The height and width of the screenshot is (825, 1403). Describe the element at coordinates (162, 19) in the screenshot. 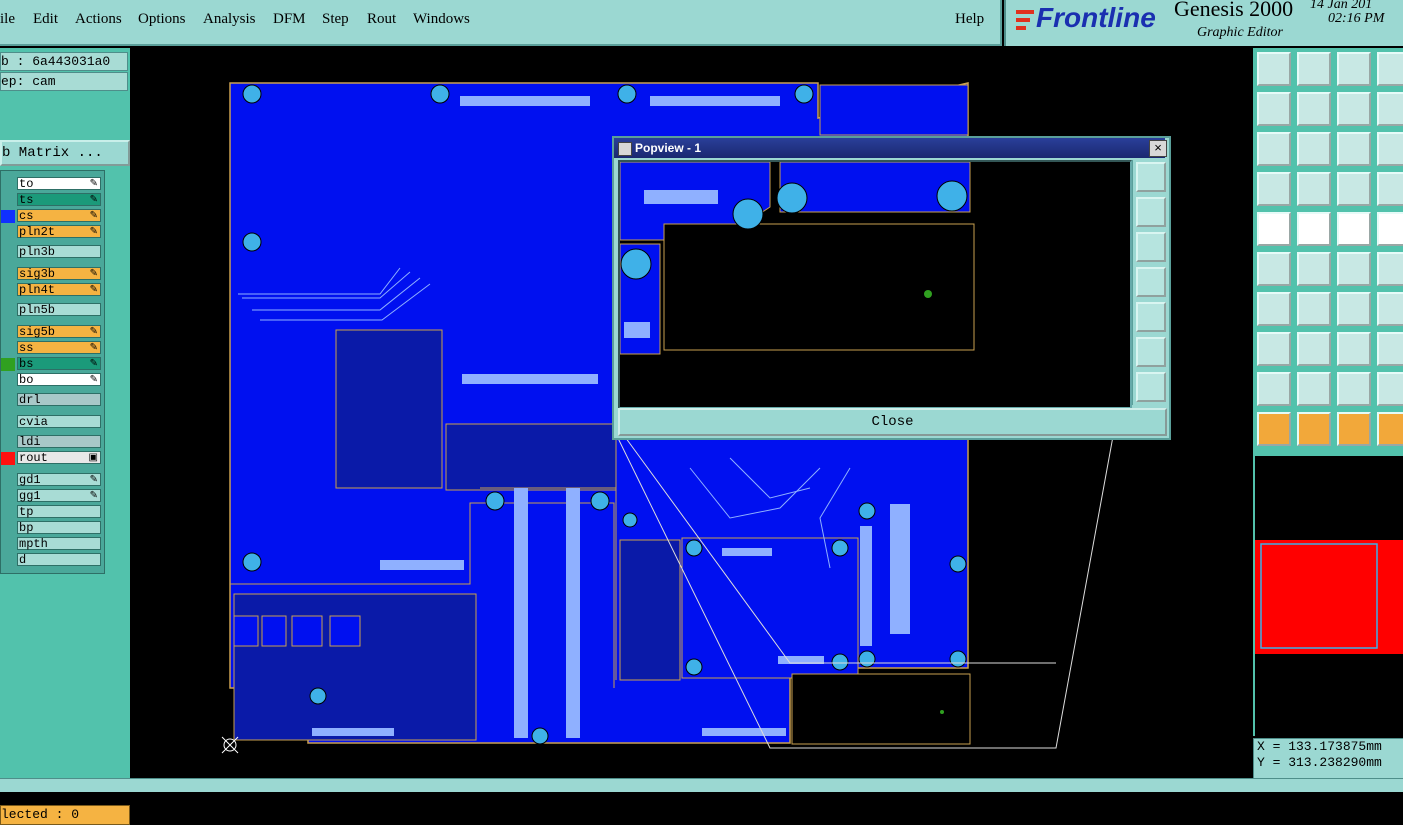

I see `menu-options: Options` at that location.